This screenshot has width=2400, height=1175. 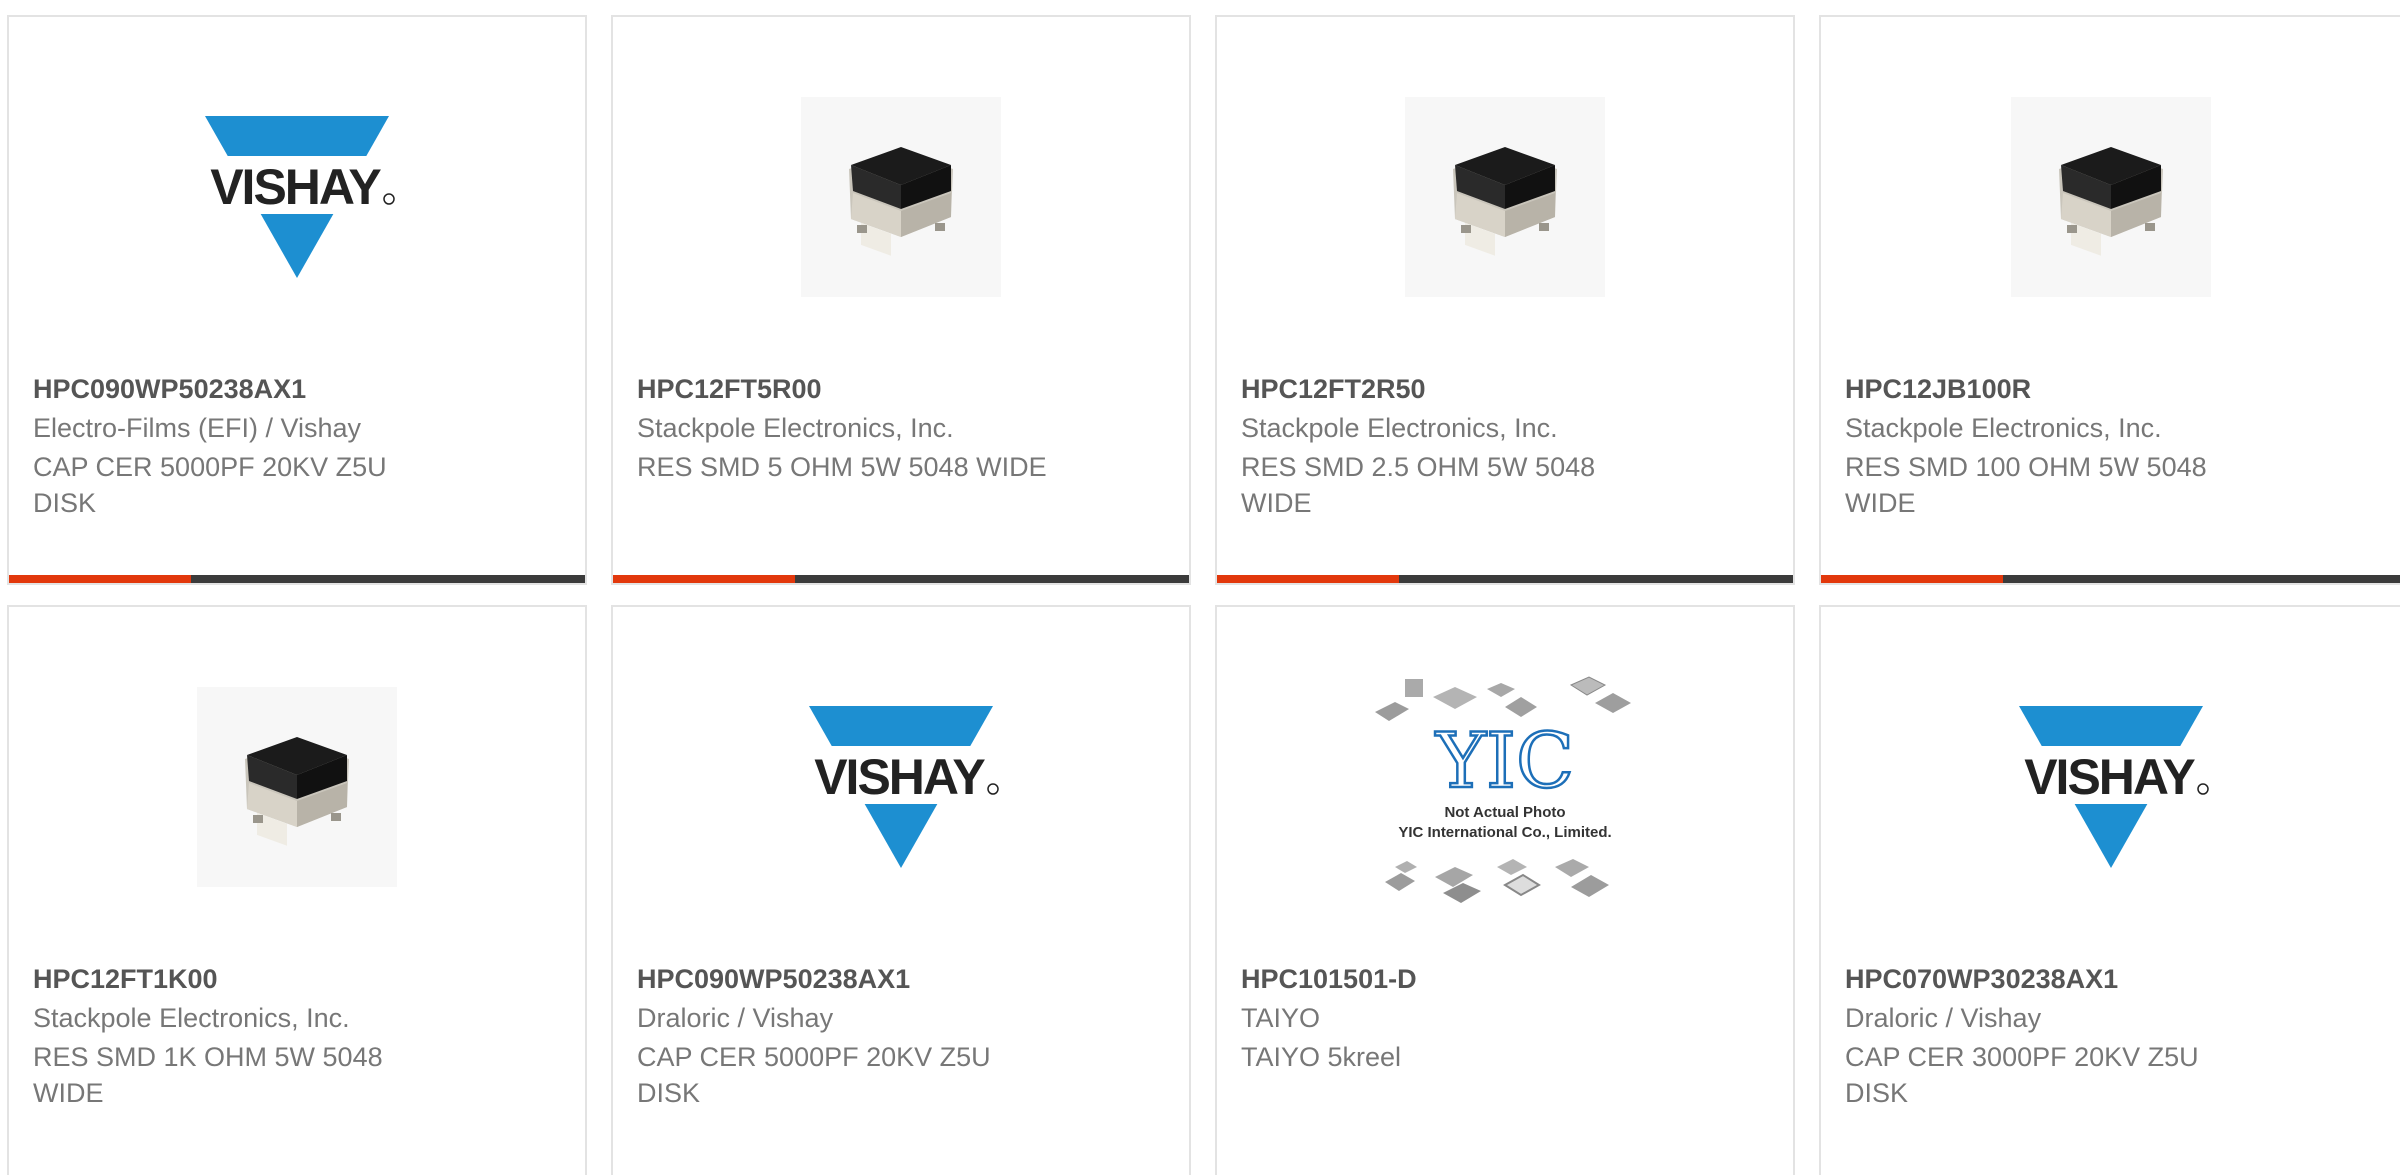 I want to click on part-number-link: HPC101501-D, so click(x=1329, y=979).